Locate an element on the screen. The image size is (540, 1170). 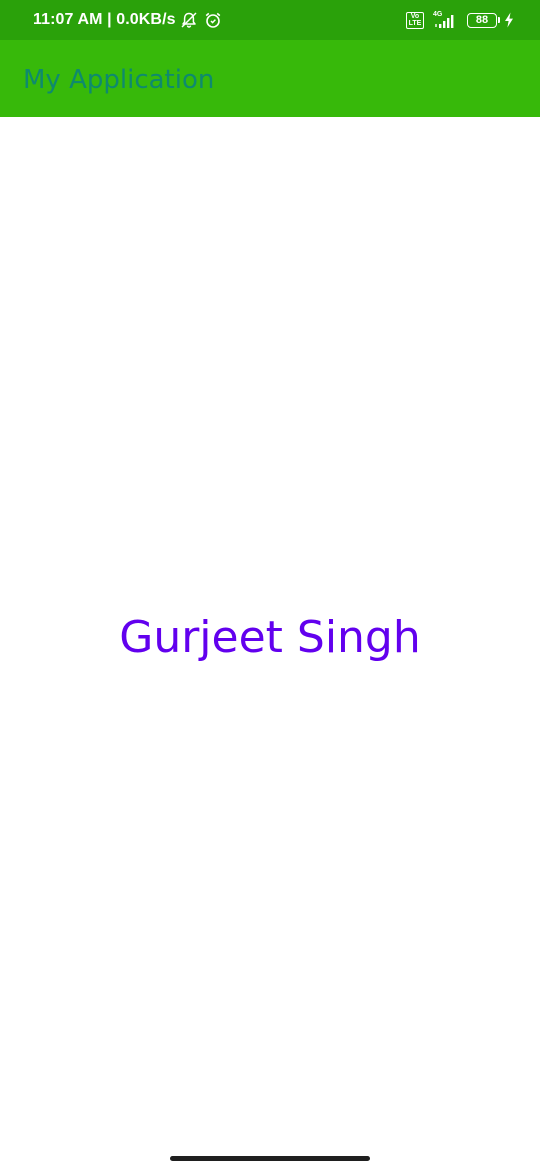
volte-top-label: Vo is located at coordinates (415, 16).